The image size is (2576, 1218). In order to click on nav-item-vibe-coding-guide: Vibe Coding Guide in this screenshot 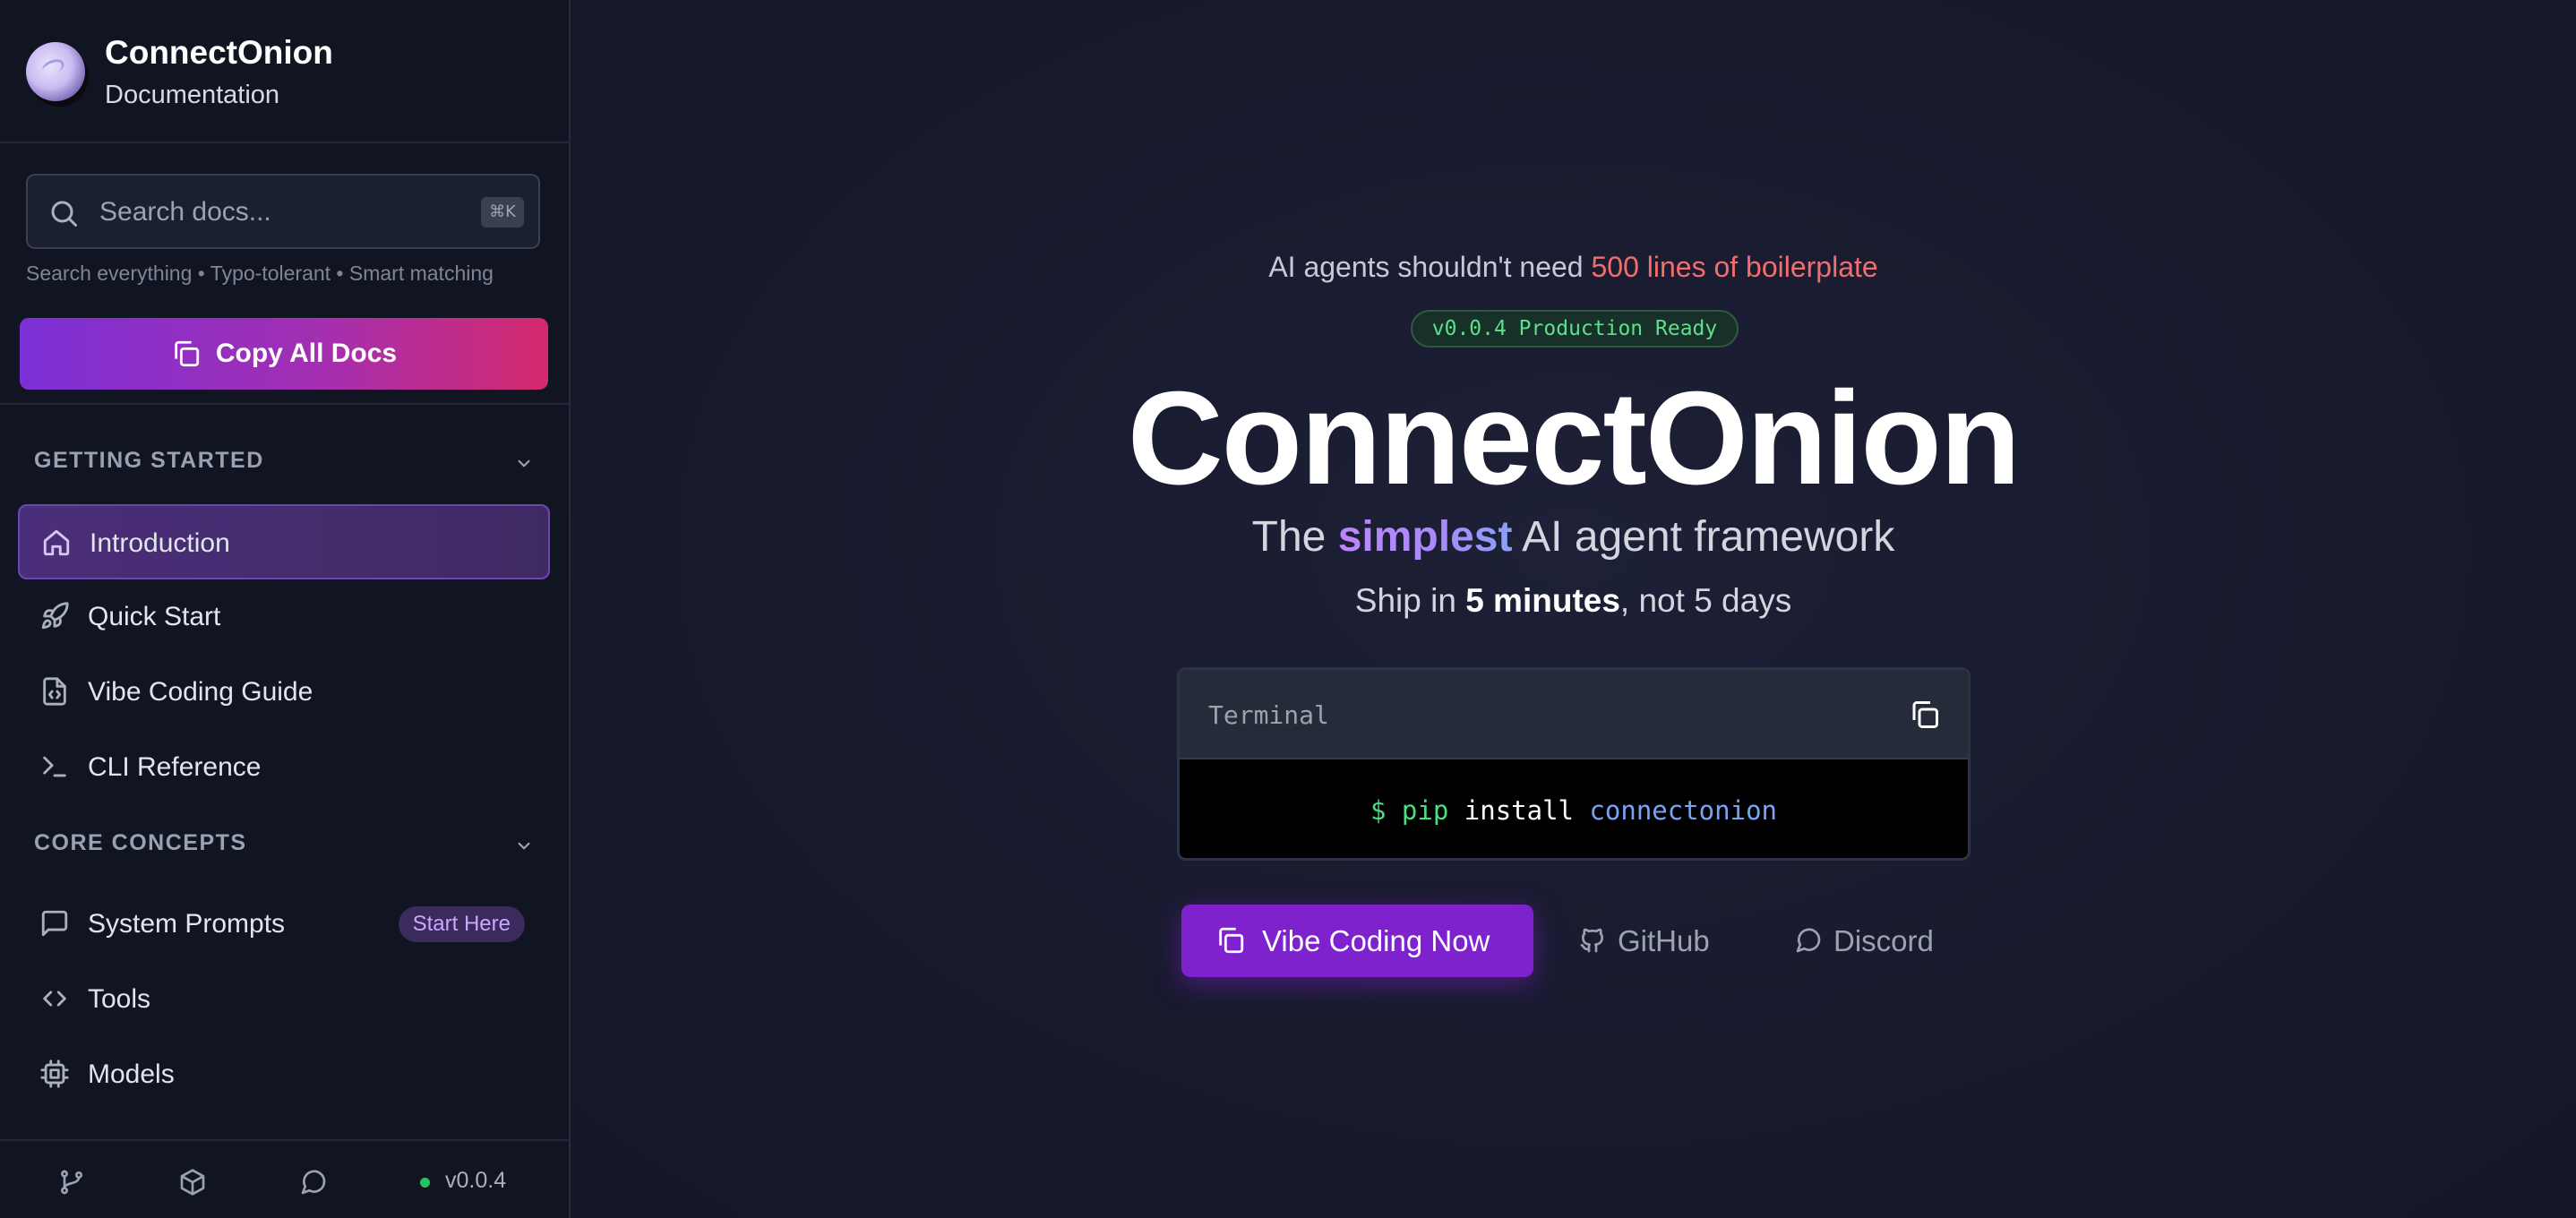, I will do `click(284, 692)`.